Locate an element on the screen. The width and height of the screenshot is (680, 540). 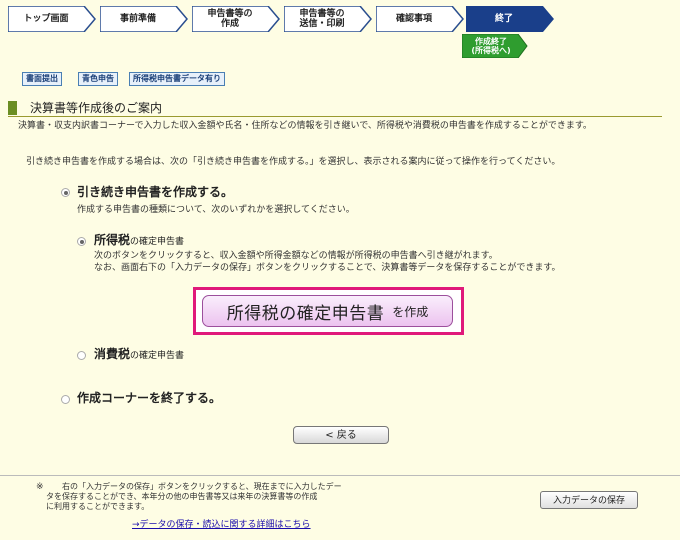
data-save-detail-link: →データの保存・読込に関する詳細はこちら is located at coordinates (221, 525).